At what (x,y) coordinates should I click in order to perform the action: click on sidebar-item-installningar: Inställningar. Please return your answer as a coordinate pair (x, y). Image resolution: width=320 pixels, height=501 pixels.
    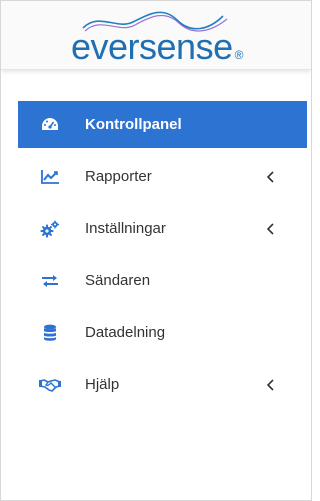
    Looking at the image, I should click on (162, 228).